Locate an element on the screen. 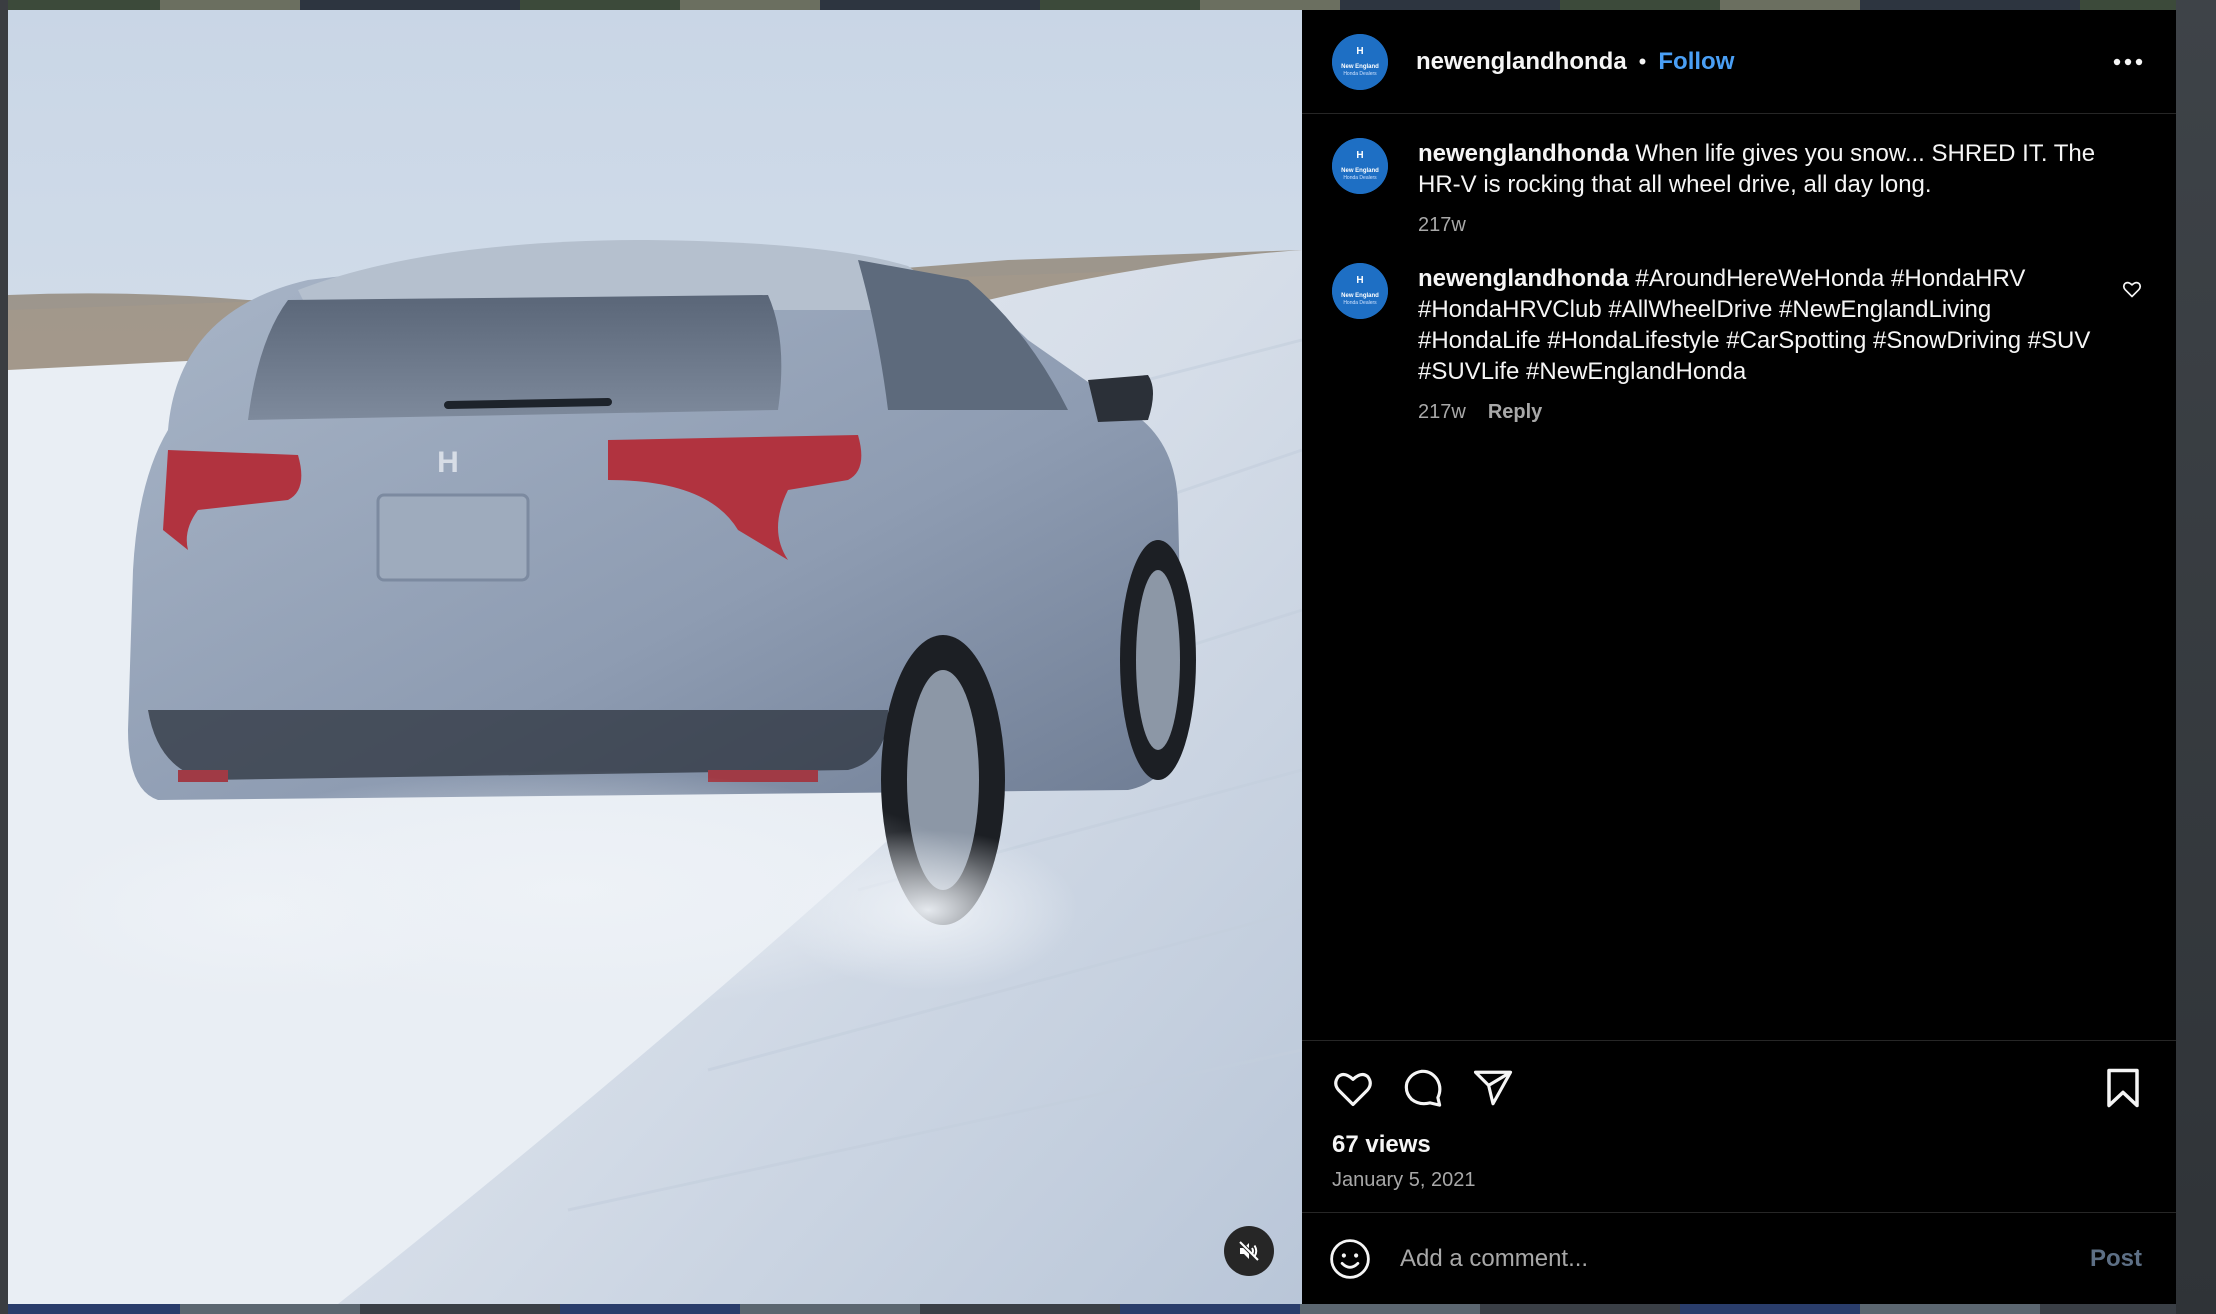 This screenshot has height=1314, width=2216. comment-like-button is located at coordinates (2132, 289).